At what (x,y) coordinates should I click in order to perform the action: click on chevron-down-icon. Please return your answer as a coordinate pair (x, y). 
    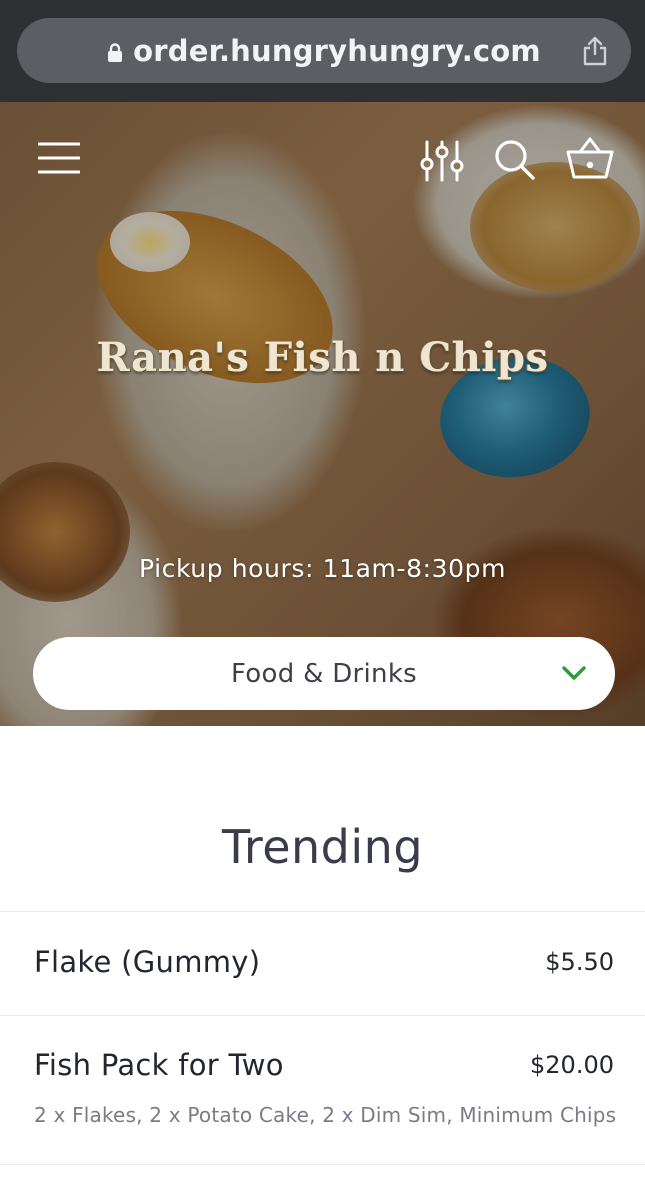
    Looking at the image, I should click on (574, 673).